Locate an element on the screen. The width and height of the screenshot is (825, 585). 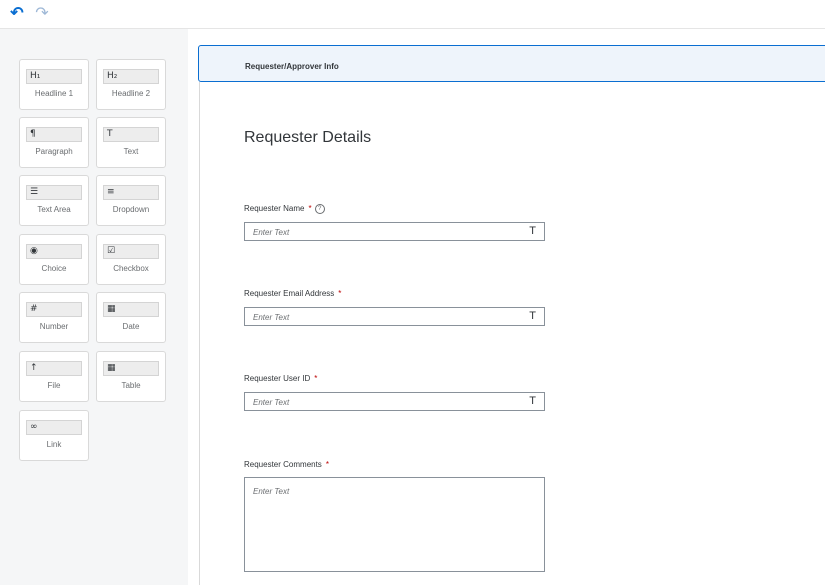
palette-item-text: T Text is located at coordinates (131, 142).